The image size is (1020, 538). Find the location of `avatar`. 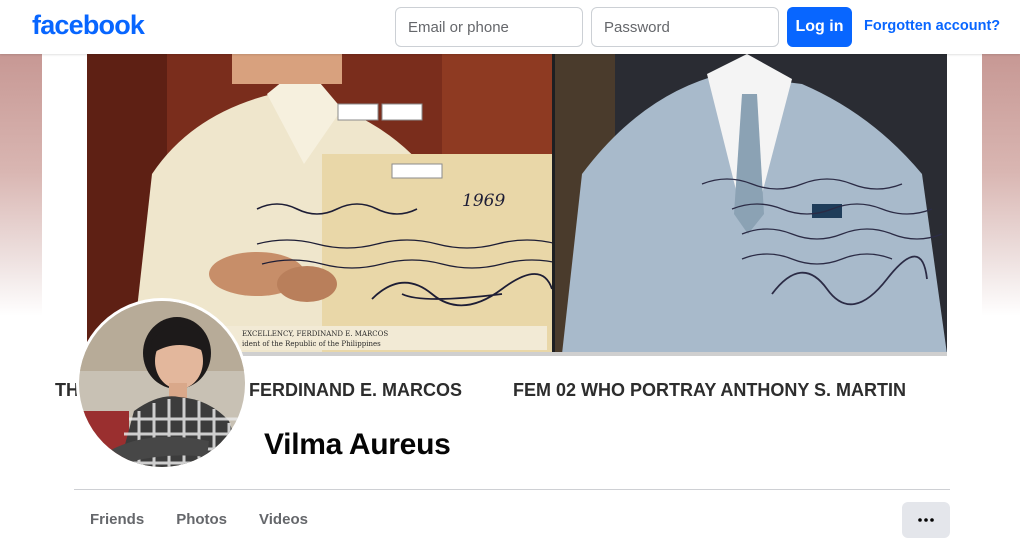

avatar is located at coordinates (162, 384).